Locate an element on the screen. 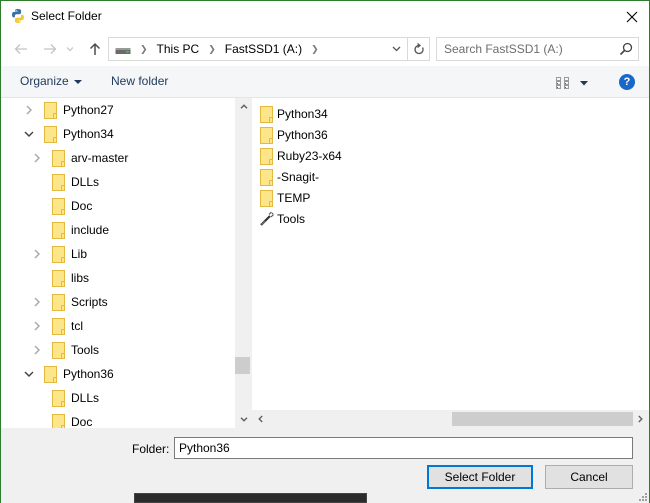  list-item-label: TEMP is located at coordinates (294, 198).